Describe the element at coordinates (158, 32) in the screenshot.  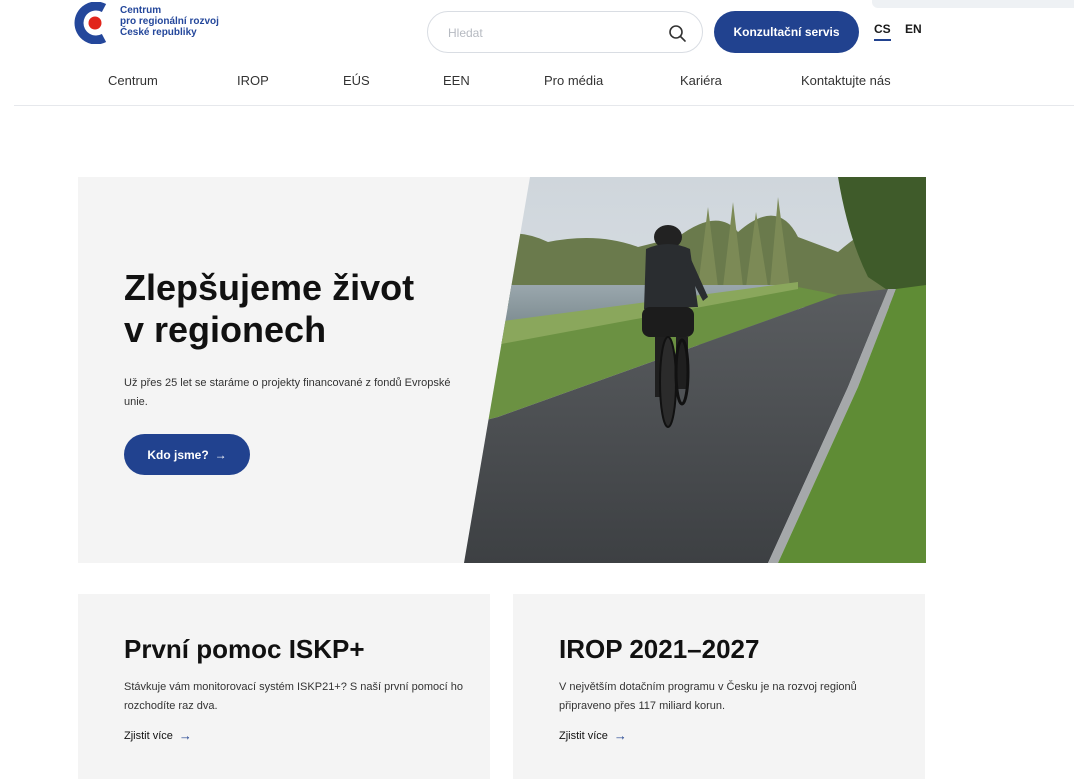
I see `logo-line-3: České republiky` at that location.